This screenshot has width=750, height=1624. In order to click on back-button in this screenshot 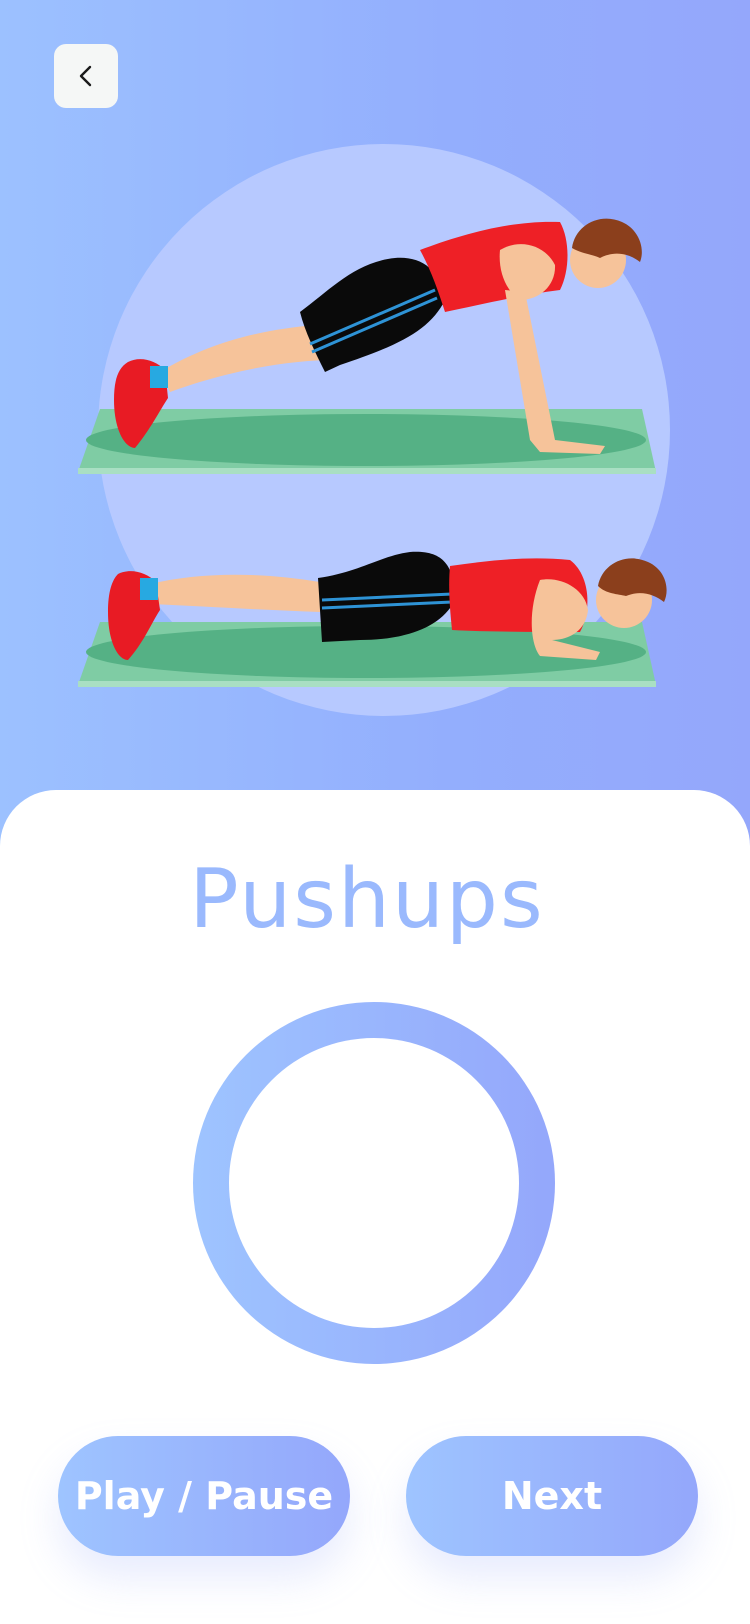, I will do `click(86, 76)`.